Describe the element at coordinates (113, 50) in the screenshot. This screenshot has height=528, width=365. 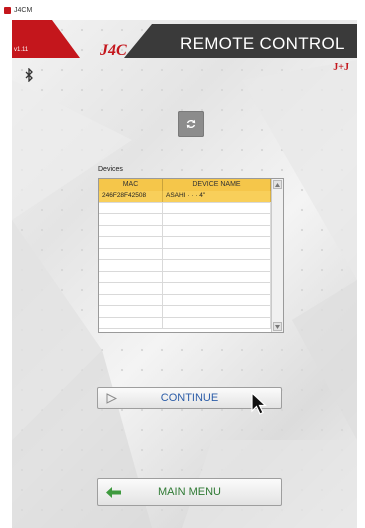
I see `j4c-logo: J4C` at that location.